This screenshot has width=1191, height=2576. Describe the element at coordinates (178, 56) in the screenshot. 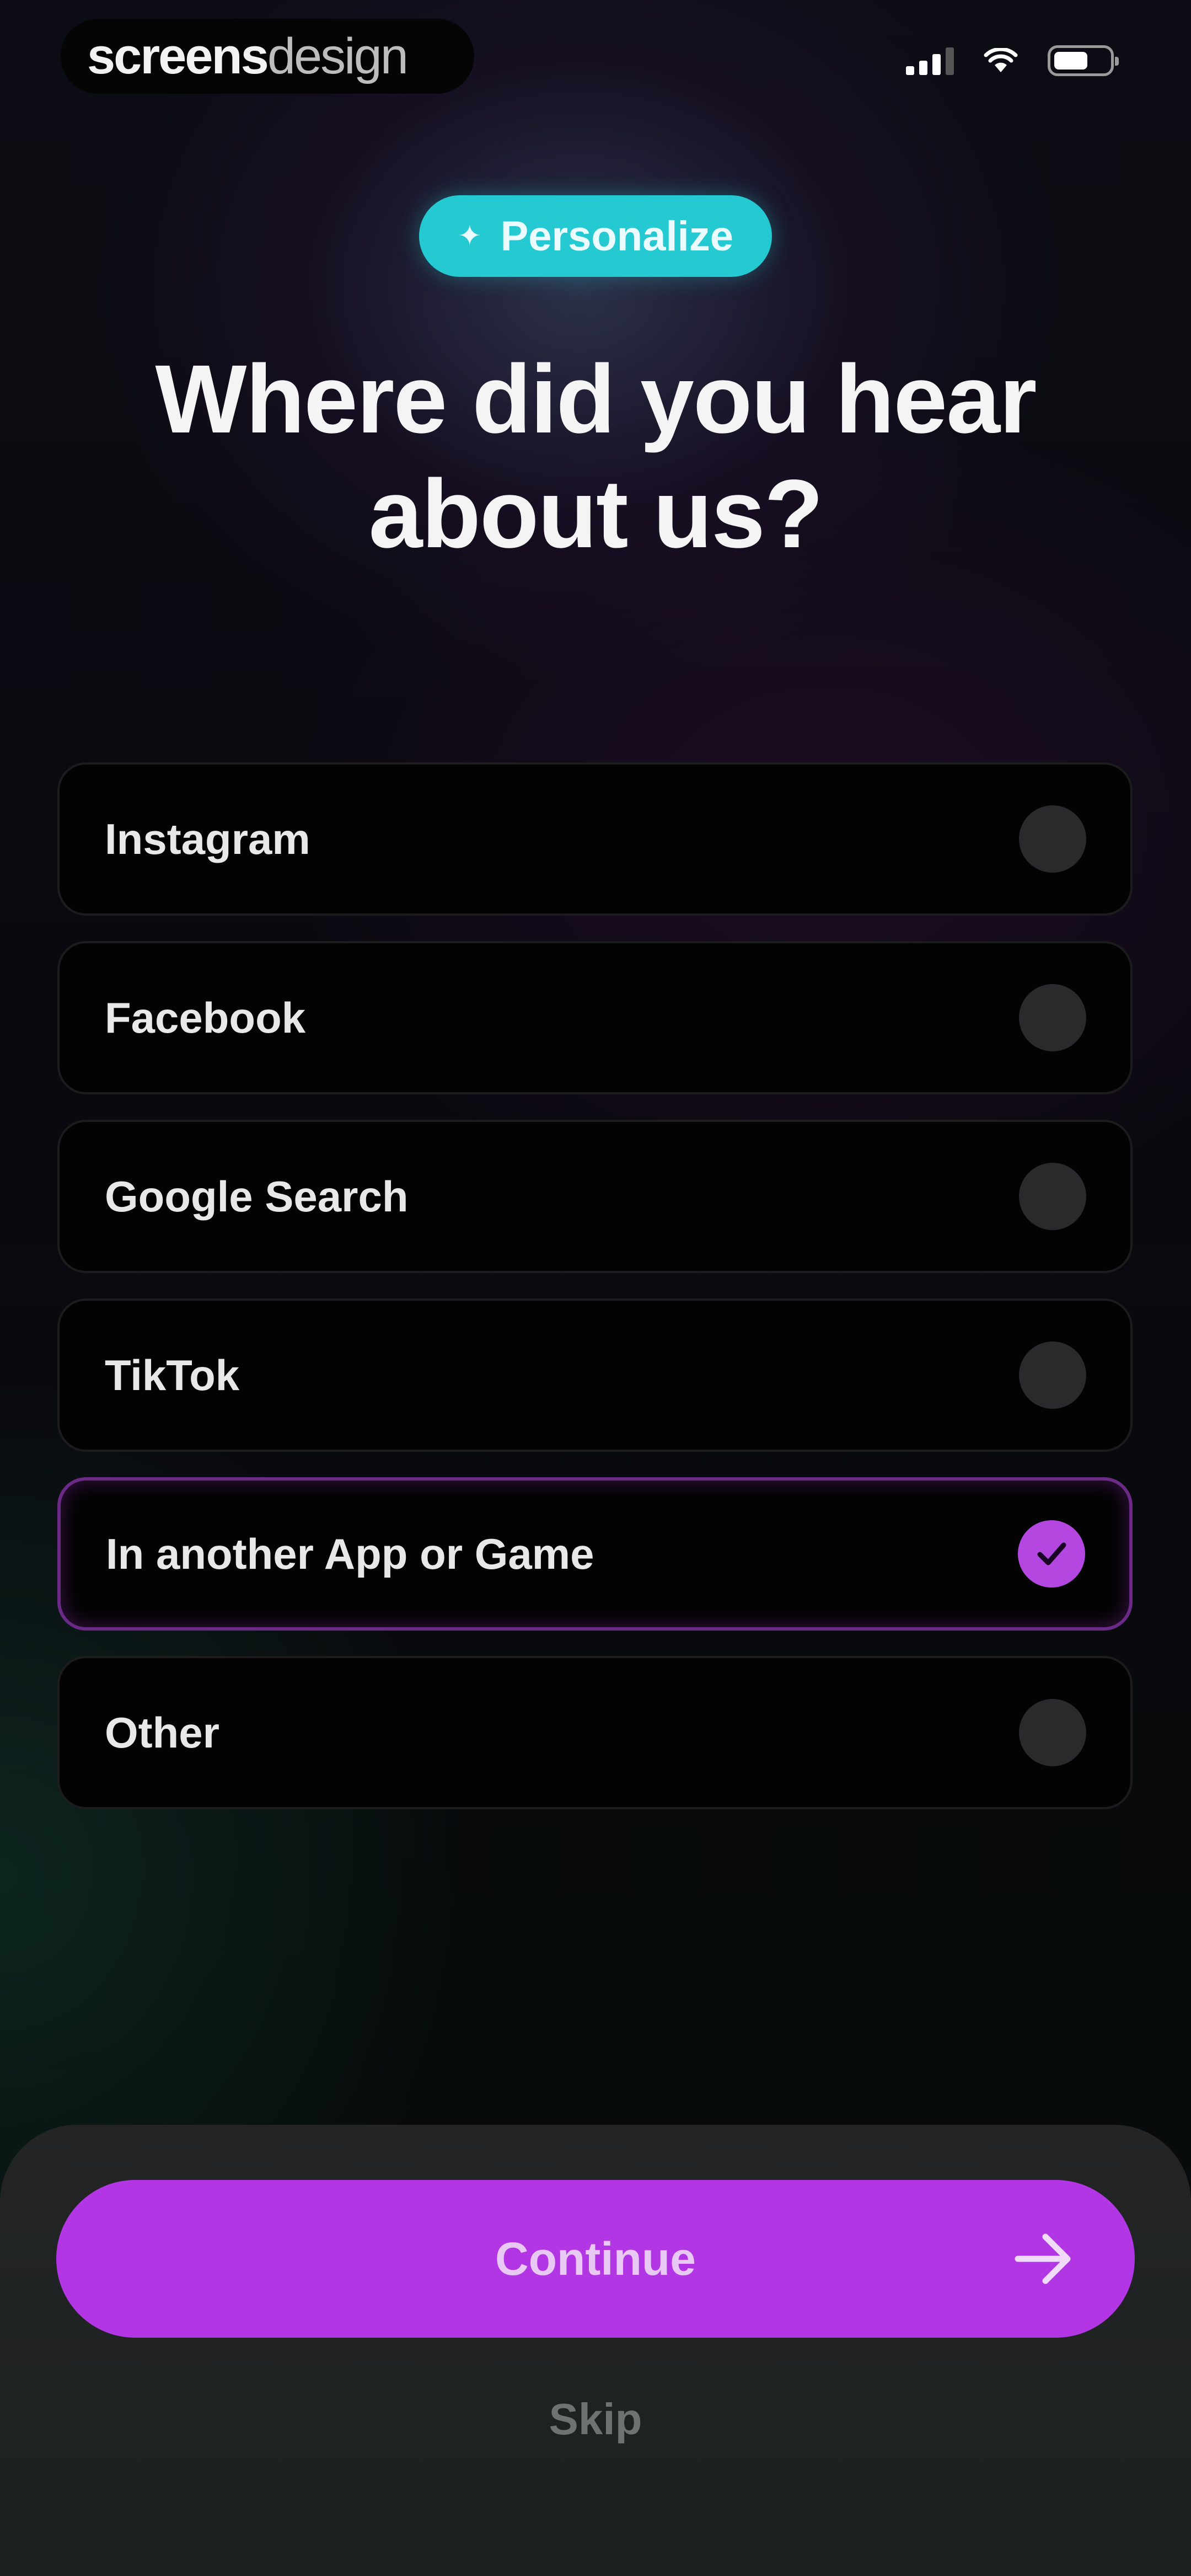

I see `brand-bold-text: screens` at that location.